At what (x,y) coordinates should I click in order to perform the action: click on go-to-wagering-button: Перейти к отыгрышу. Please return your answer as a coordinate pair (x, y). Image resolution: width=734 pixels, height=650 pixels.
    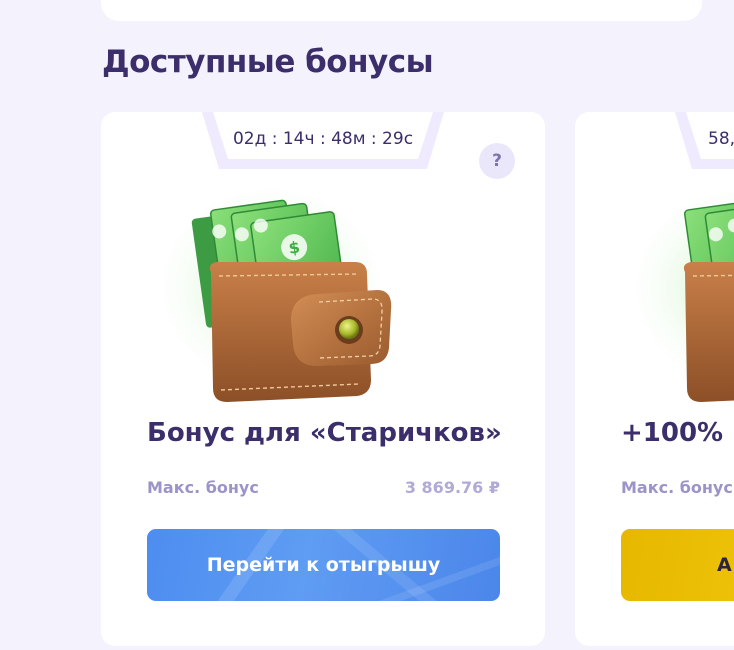
    Looking at the image, I should click on (323, 565).